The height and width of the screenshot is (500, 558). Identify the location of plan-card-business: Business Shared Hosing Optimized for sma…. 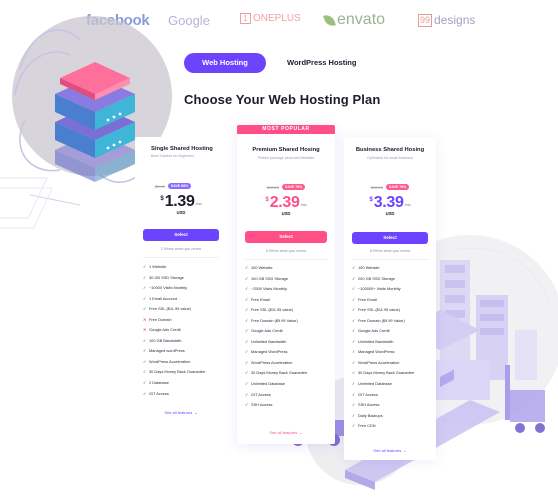
(390, 298).